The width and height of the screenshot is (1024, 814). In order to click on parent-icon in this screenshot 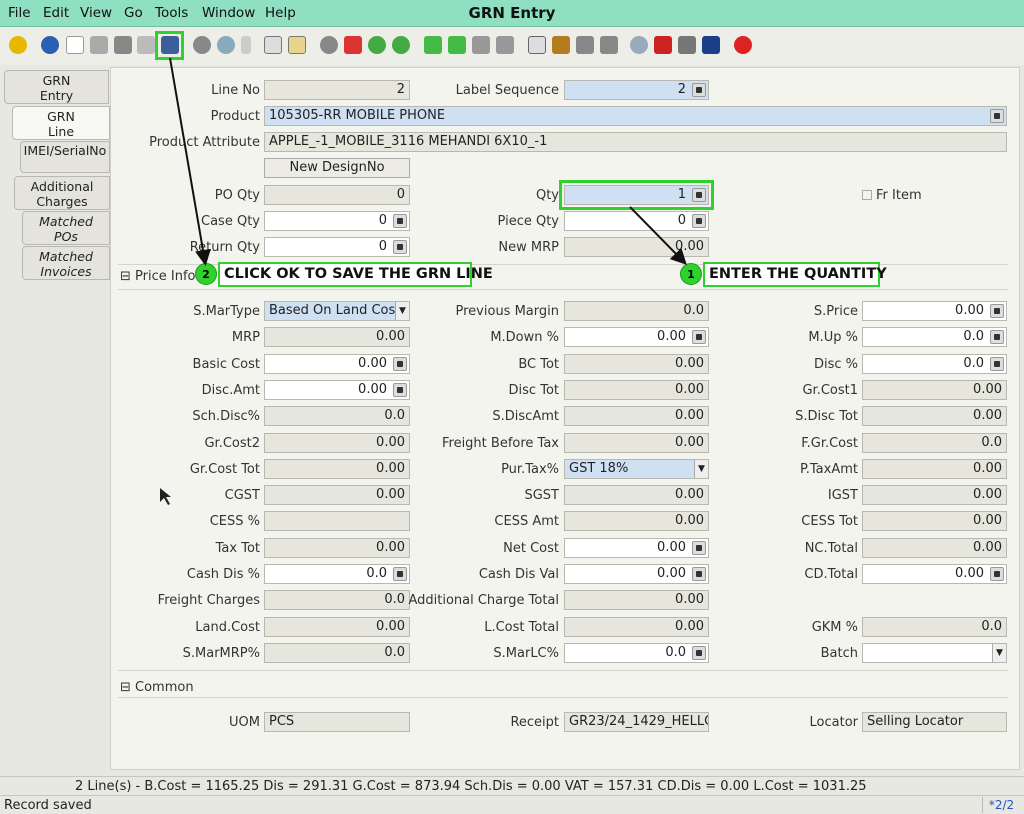, I will do `click(353, 45)`.